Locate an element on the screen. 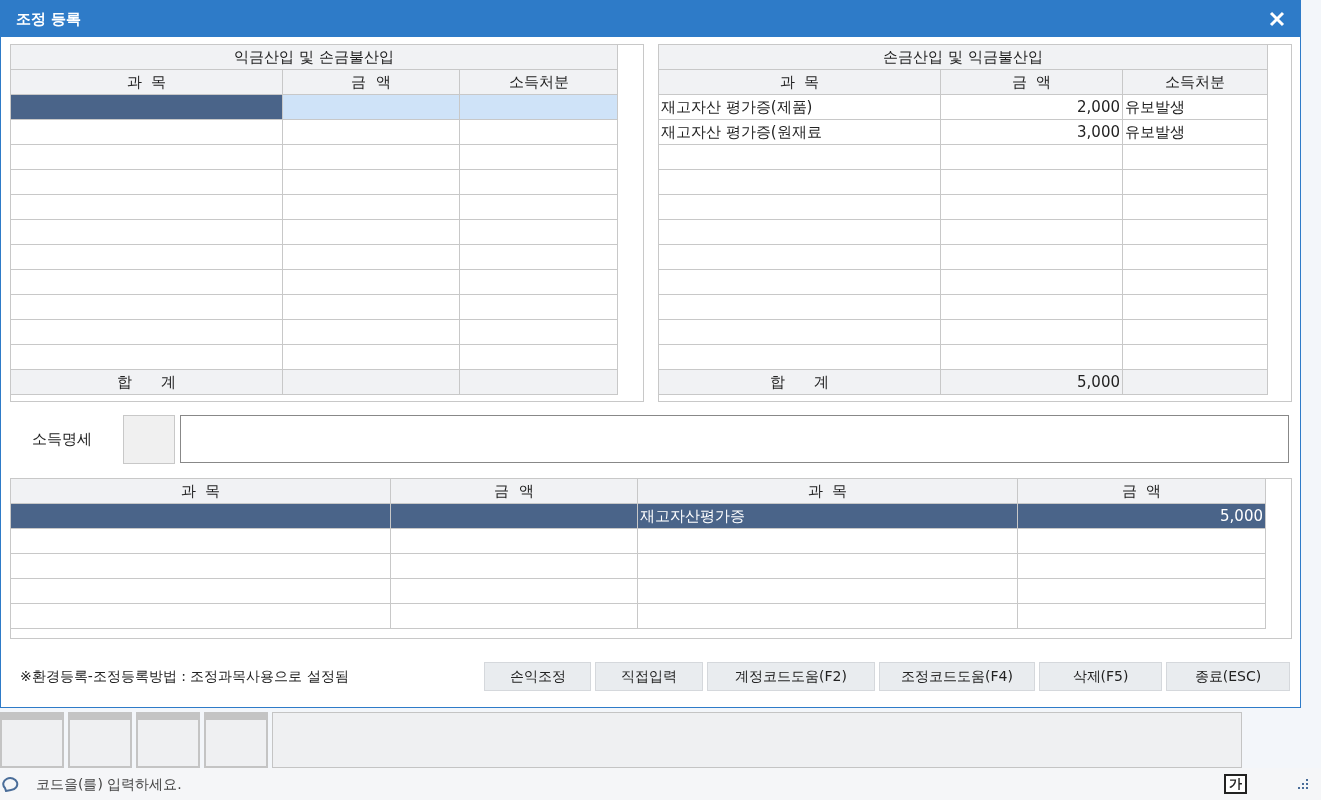 This screenshot has width=1321, height=800. income-detail-label: 소득명세 is located at coordinates (62, 439).